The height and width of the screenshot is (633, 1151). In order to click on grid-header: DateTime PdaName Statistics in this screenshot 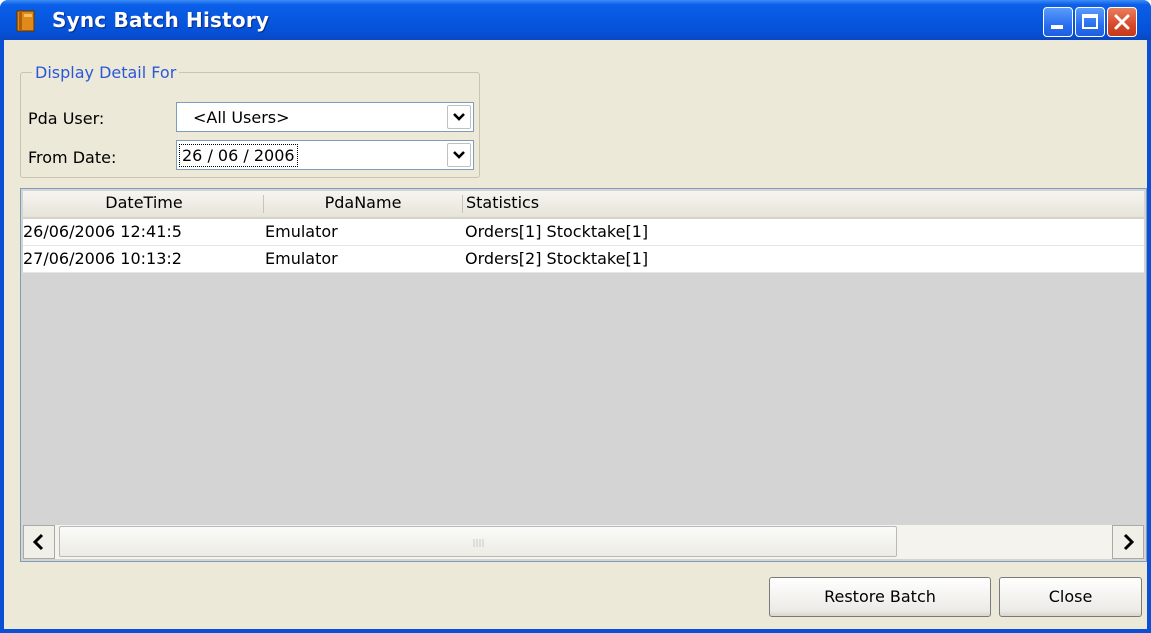, I will do `click(583, 204)`.